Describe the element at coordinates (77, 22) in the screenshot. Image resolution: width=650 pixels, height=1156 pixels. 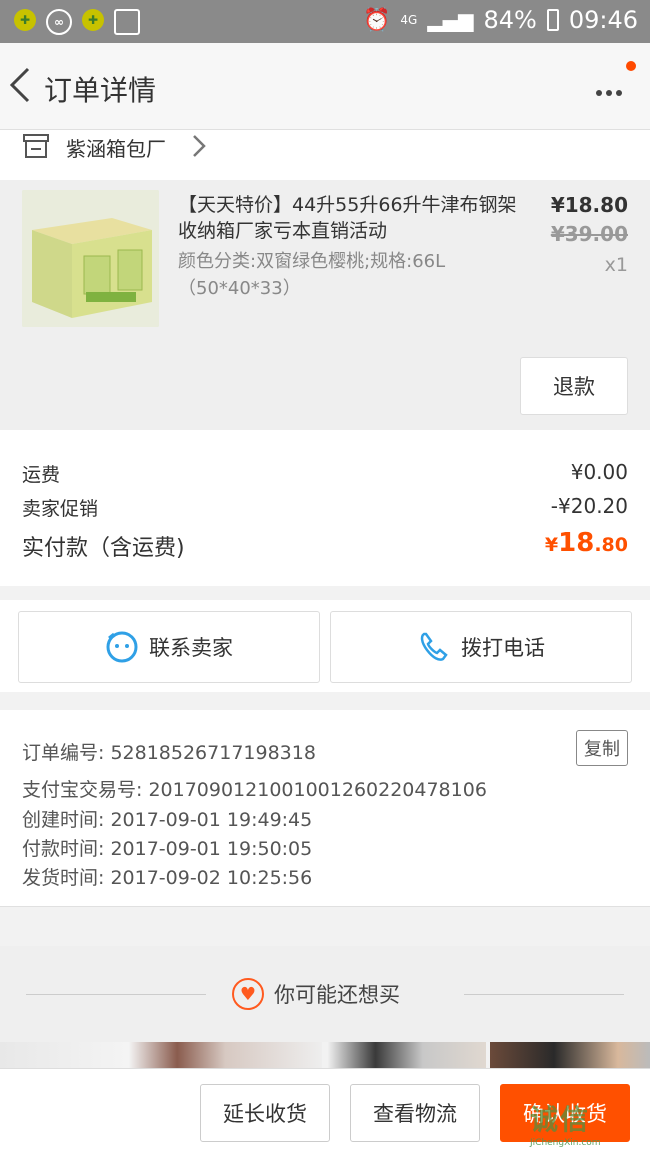
I see `notification-icons: ✚ ∞ ✚` at that location.